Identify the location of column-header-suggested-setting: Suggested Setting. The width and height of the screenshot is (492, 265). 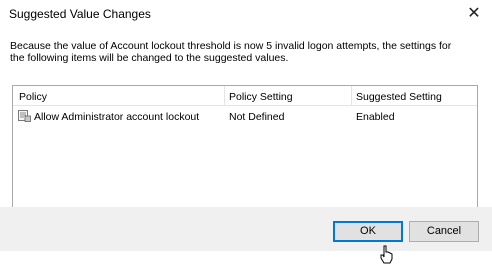
(399, 97).